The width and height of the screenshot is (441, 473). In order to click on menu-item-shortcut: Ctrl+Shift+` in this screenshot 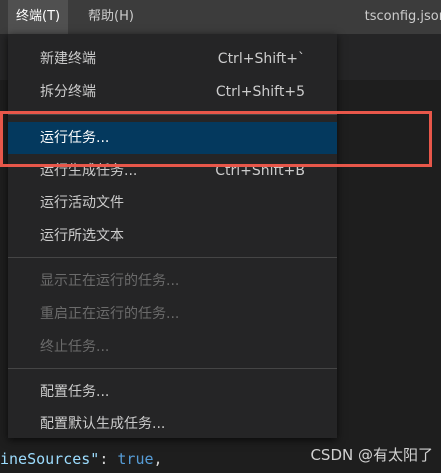, I will do `click(261, 59)`.